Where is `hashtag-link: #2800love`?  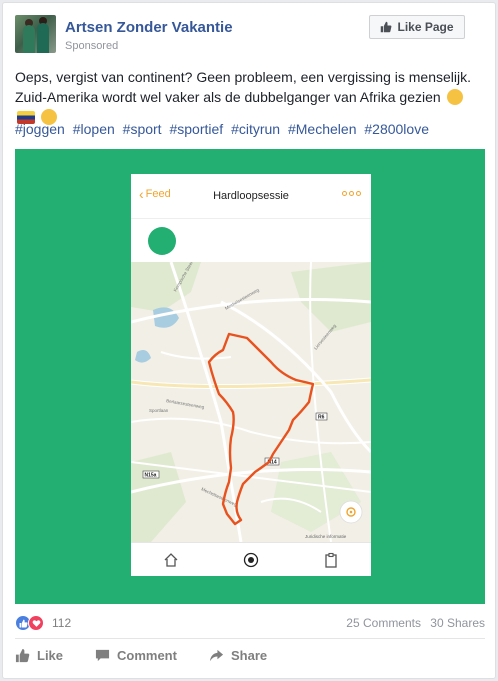
hashtag-link: #2800love is located at coordinates (396, 129).